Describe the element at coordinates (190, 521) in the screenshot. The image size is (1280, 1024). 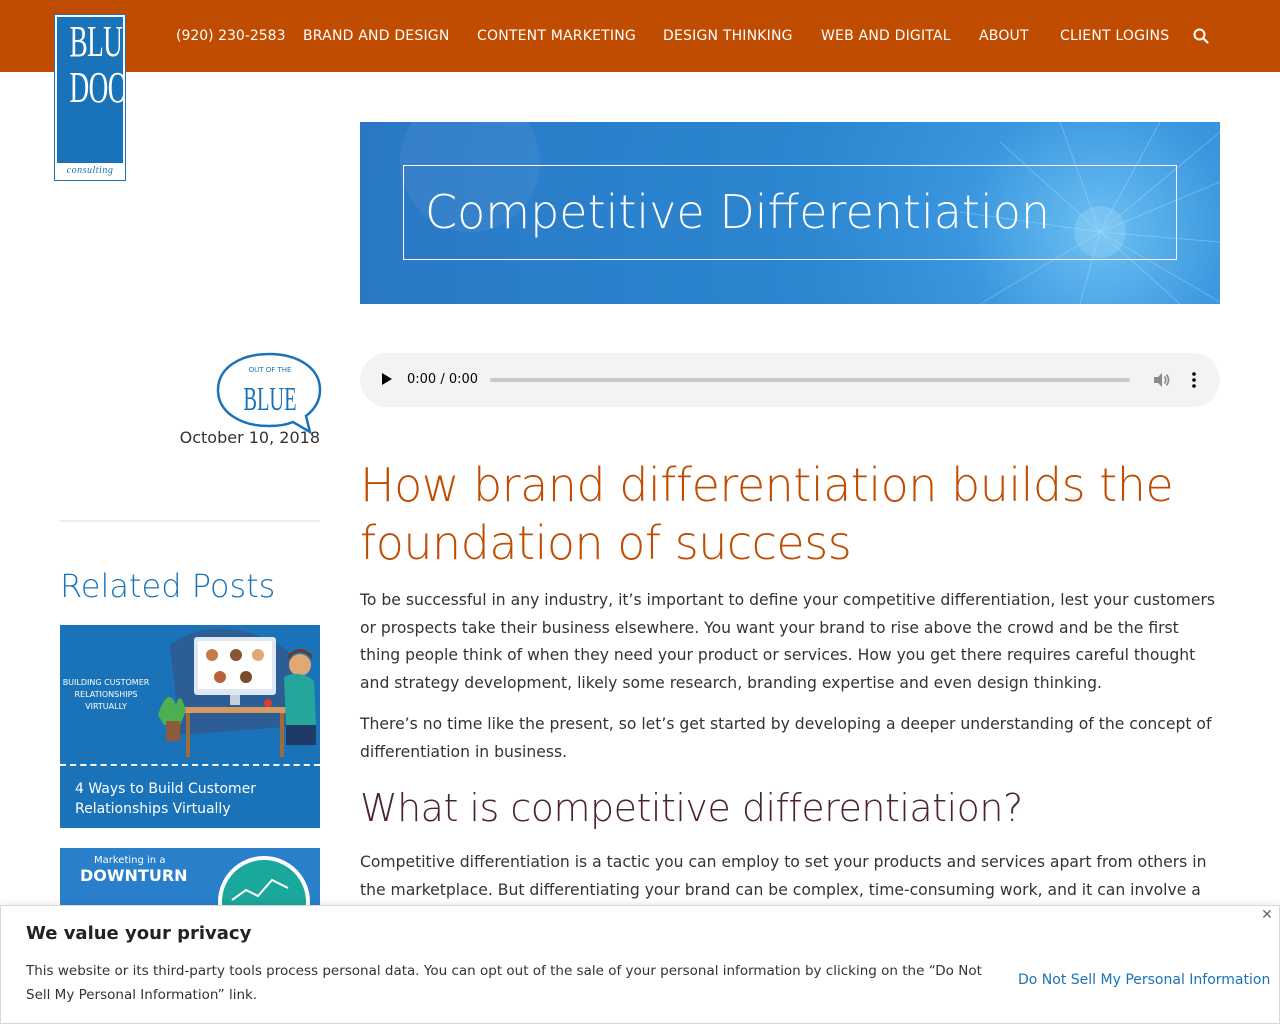
I see `sidebar-divider` at that location.